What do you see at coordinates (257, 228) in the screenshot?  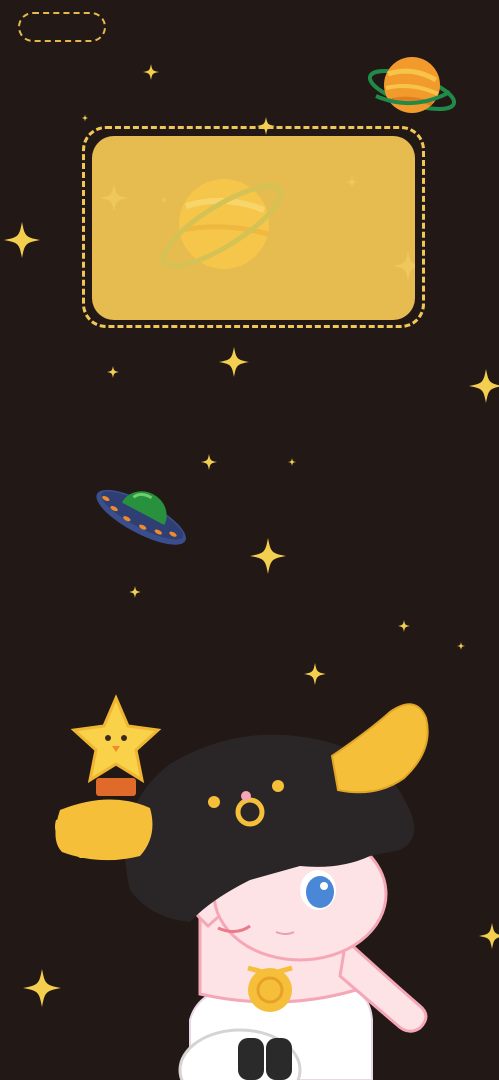 I see `saturn-planet-icon` at bounding box center [257, 228].